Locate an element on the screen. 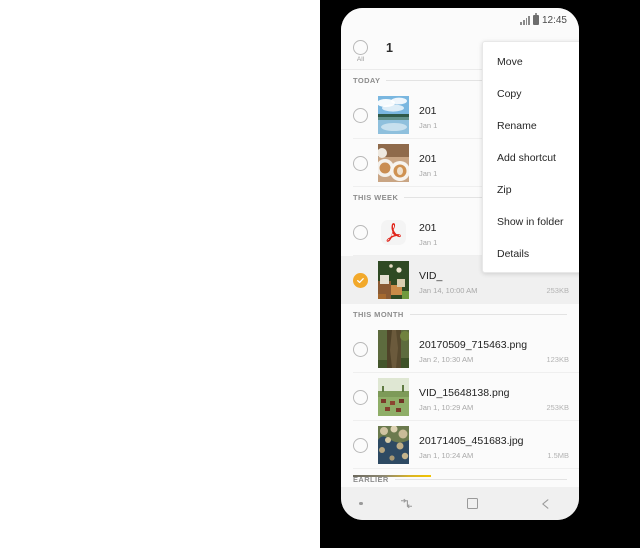 The image size is (640, 548). section-title: THIS MONTH is located at coordinates (378, 314).